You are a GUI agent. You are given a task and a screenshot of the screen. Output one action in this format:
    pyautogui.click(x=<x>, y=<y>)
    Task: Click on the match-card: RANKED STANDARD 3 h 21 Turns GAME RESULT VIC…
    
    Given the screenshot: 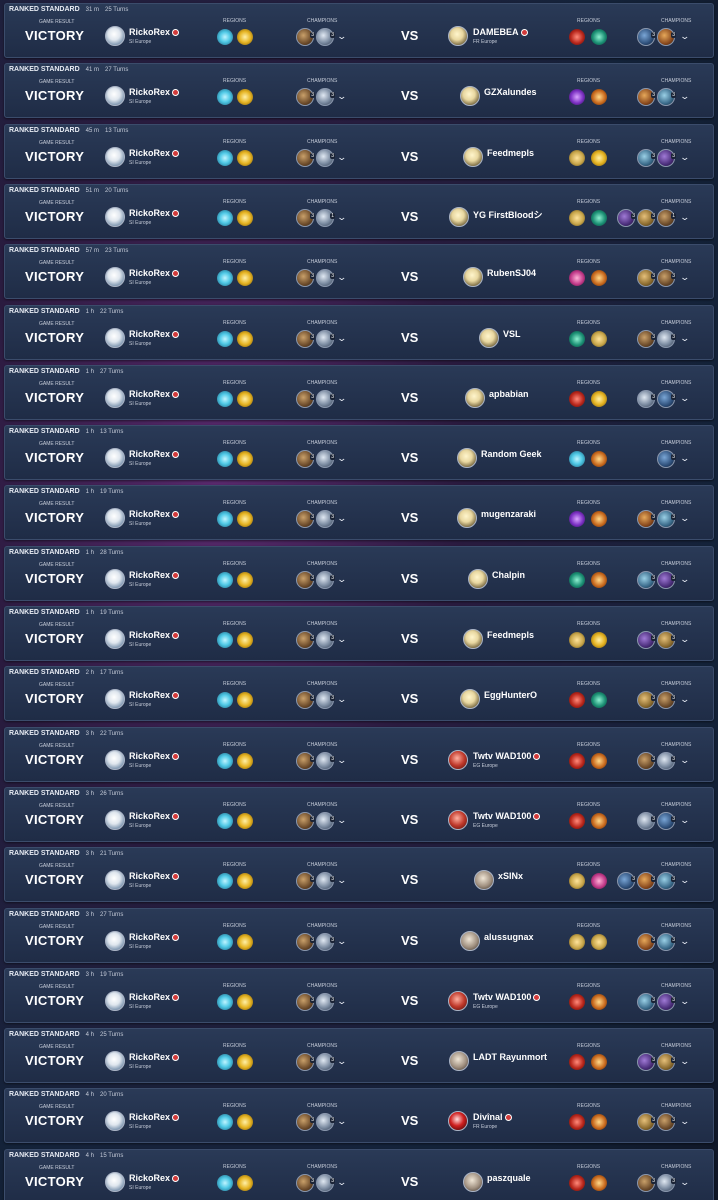 What is the action you would take?
    pyautogui.click(x=359, y=874)
    